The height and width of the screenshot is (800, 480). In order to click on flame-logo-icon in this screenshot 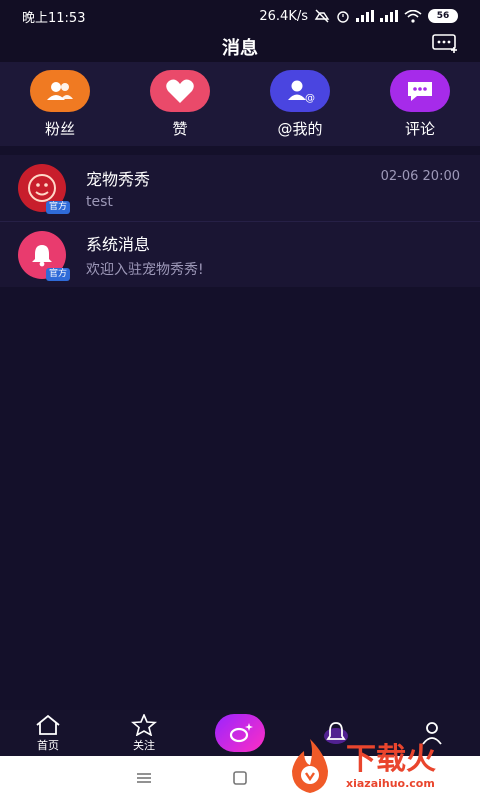, I will do `click(310, 766)`.